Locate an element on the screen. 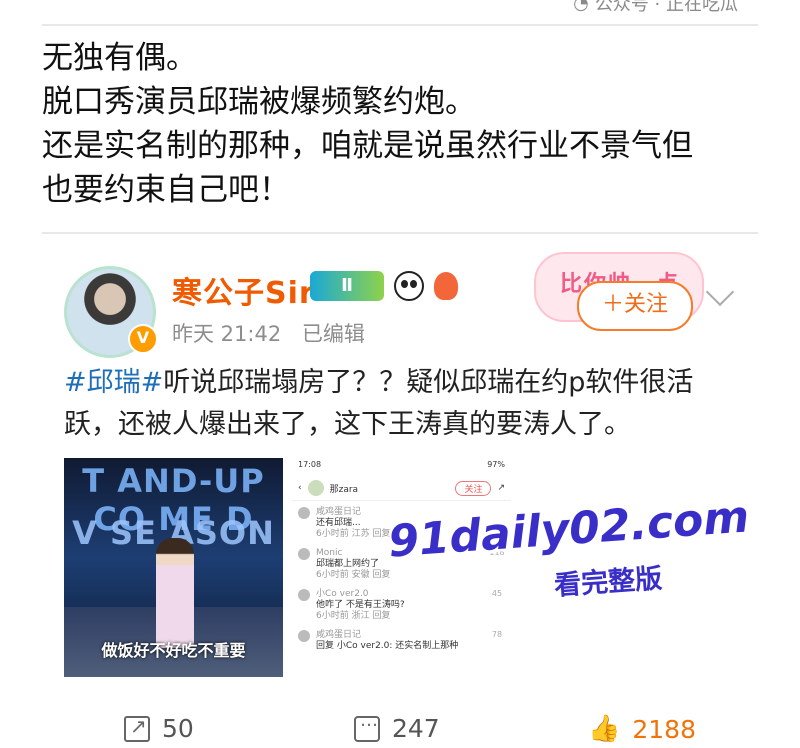 The image size is (800, 748). performer-figure is located at coordinates (175, 593).